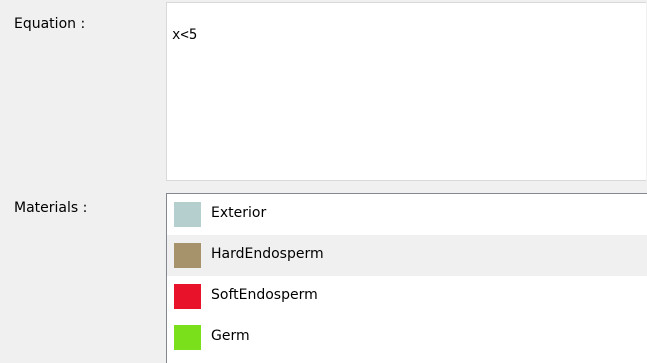 This screenshot has height=363, width=647. Describe the element at coordinates (185, 35) in the screenshot. I see `equation-value: x<5` at that location.